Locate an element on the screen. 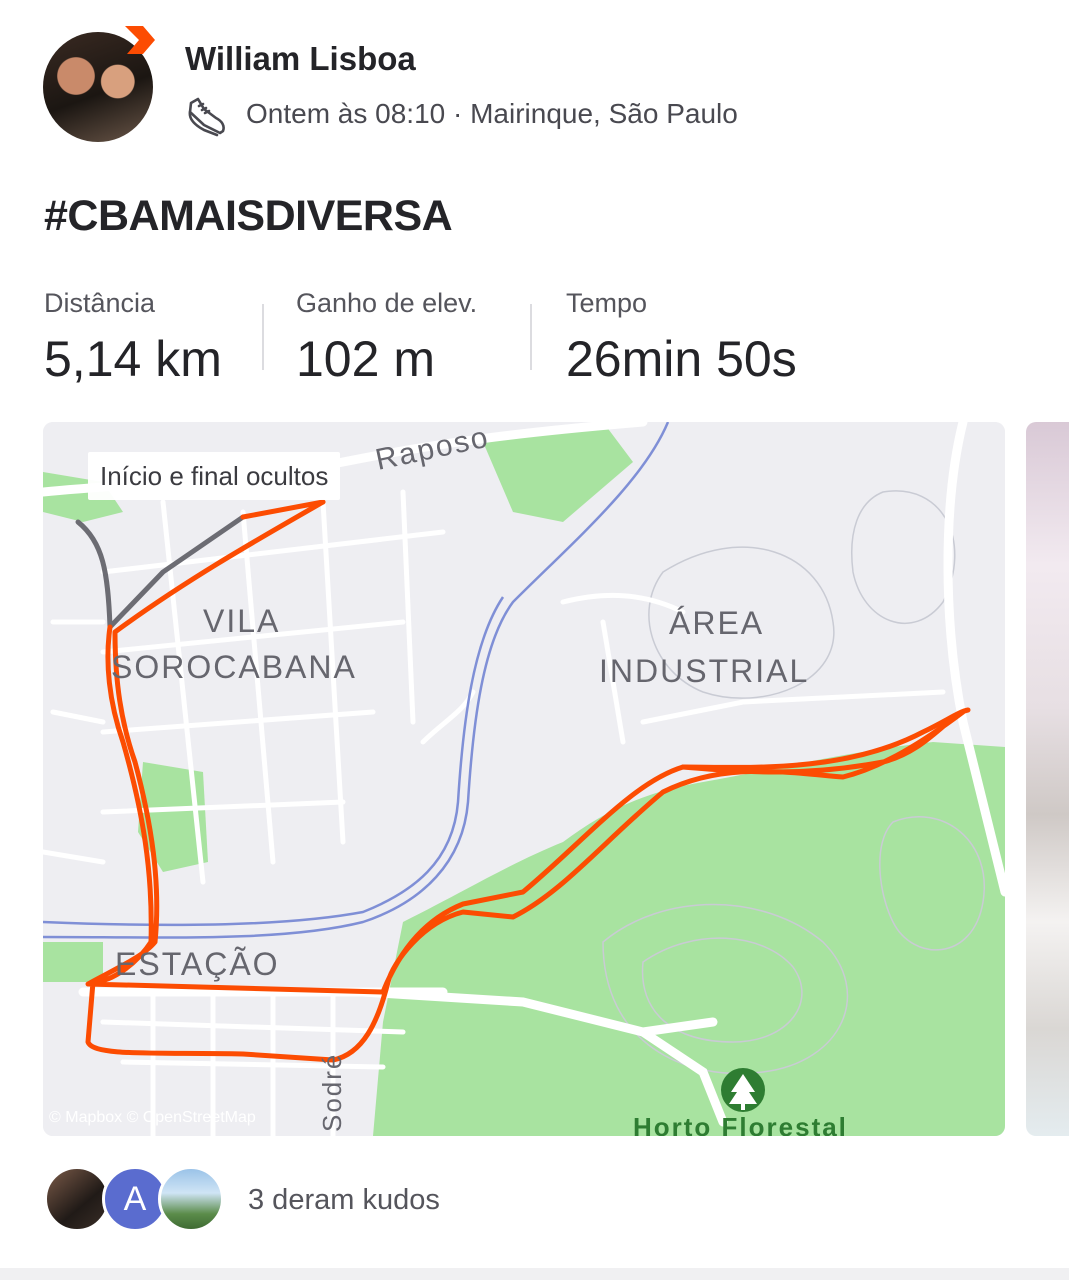 The image size is (1069, 1280). card-separator is located at coordinates (534, 1274).